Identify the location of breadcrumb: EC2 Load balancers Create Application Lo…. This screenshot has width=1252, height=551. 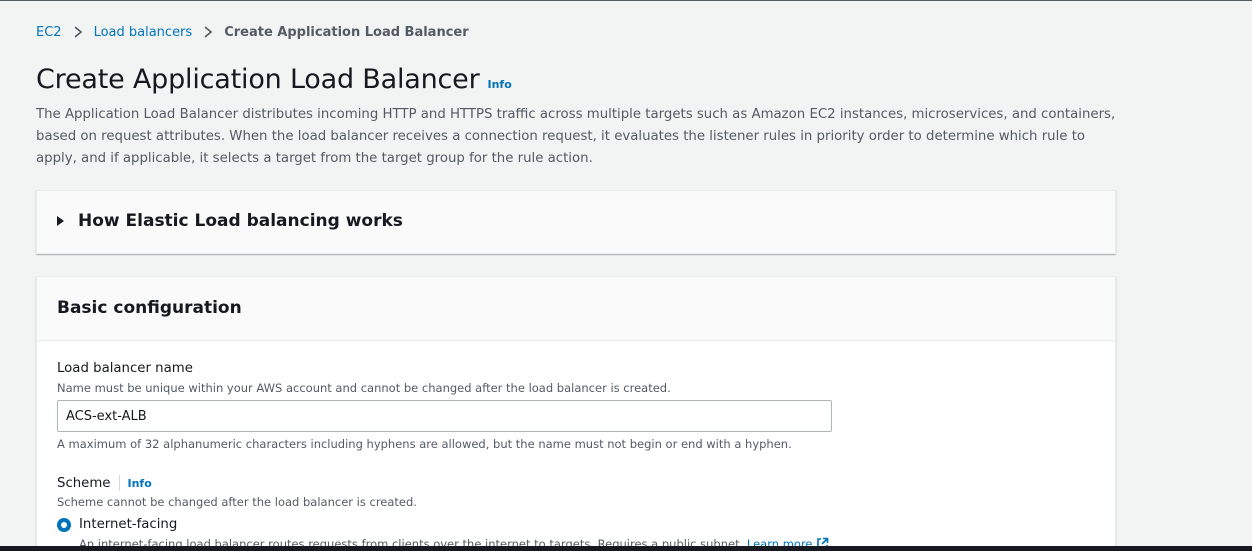
(252, 32).